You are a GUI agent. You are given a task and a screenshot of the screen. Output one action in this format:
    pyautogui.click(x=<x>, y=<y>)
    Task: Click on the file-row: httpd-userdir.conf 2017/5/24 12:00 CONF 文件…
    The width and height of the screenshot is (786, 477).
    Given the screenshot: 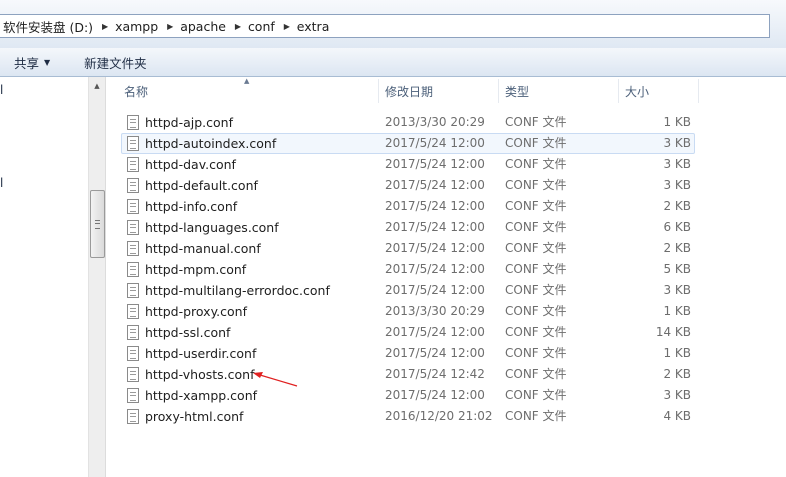 What is the action you would take?
    pyautogui.click(x=408, y=353)
    